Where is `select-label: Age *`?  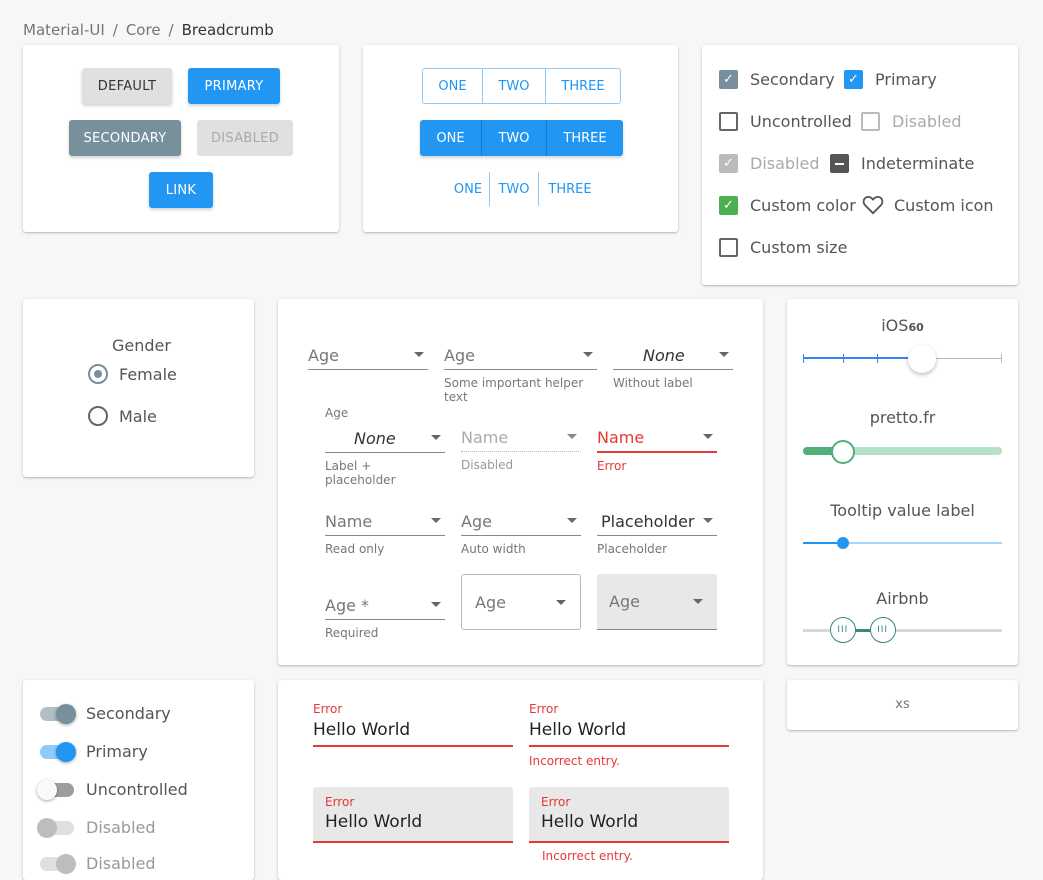 select-label: Age * is located at coordinates (347, 605).